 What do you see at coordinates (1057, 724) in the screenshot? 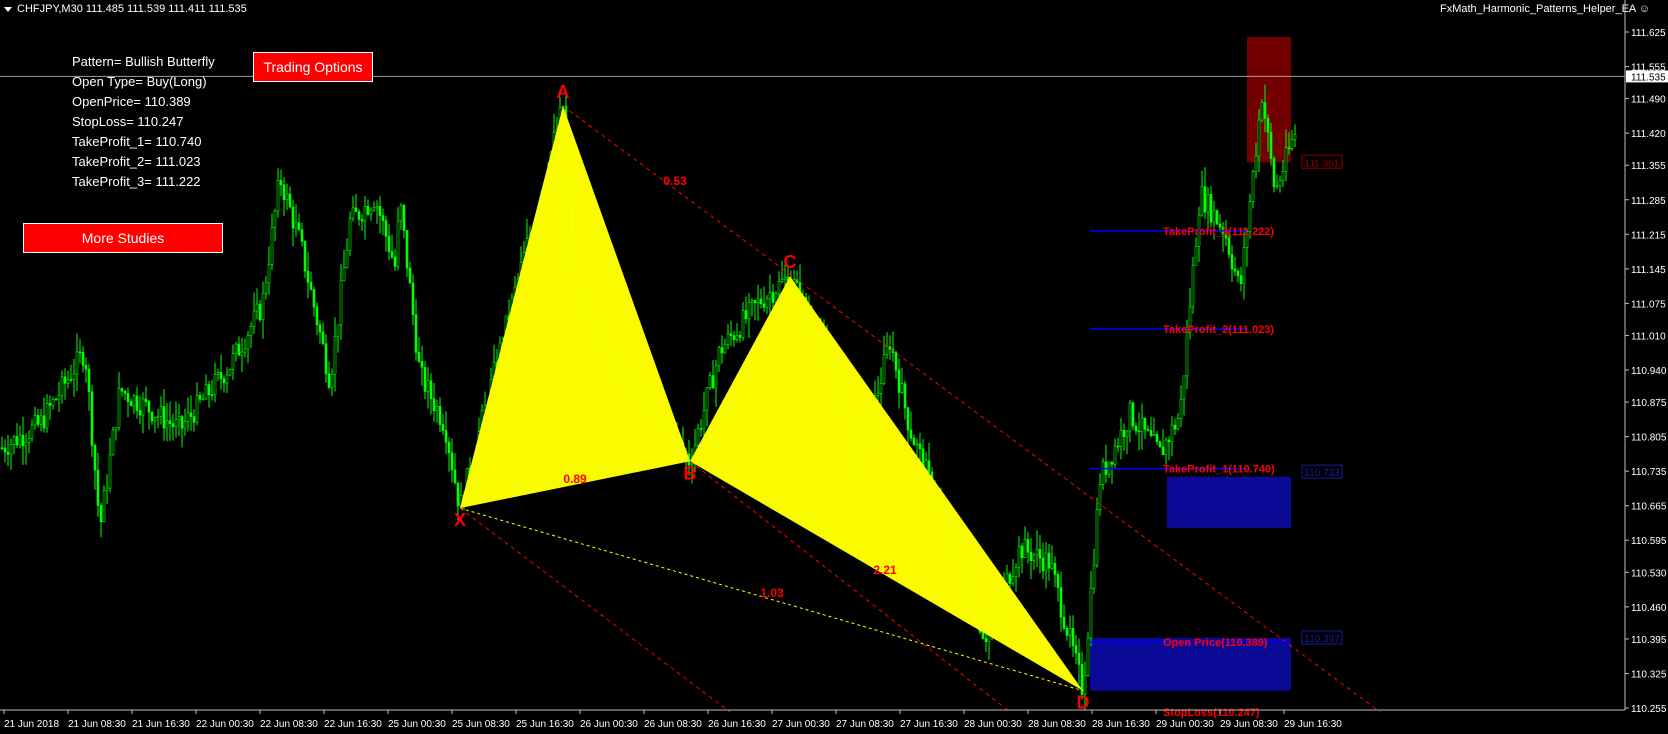
I see `x-tick-label: 28 Jun 08:30` at bounding box center [1057, 724].